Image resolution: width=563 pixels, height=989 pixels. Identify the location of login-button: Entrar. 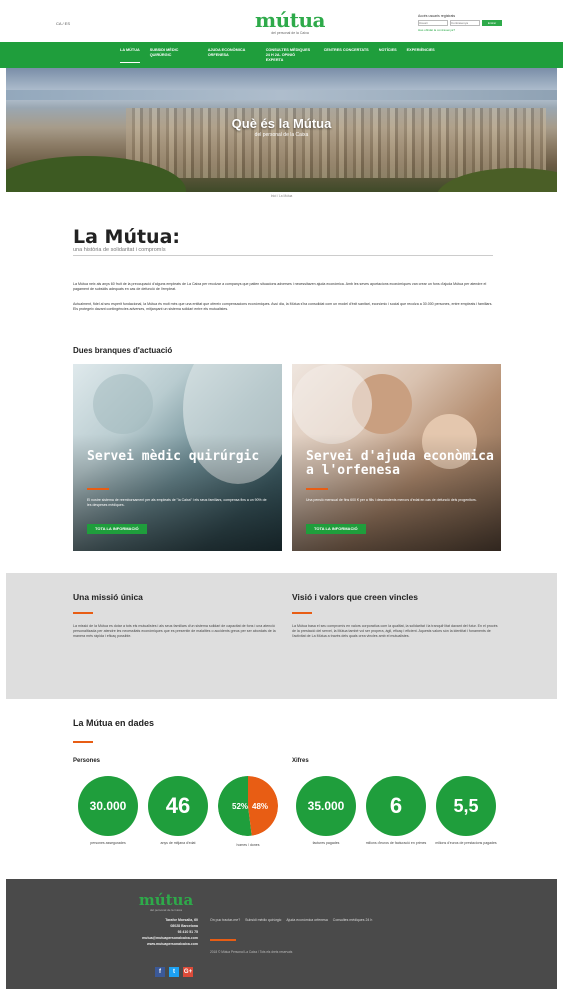
(492, 23).